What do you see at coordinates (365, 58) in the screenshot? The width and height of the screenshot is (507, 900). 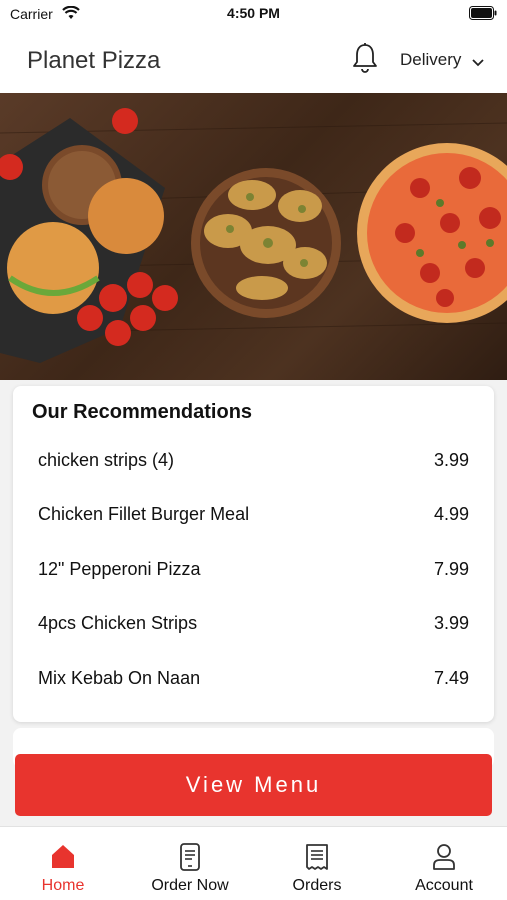 I see `notifications-bell-icon` at bounding box center [365, 58].